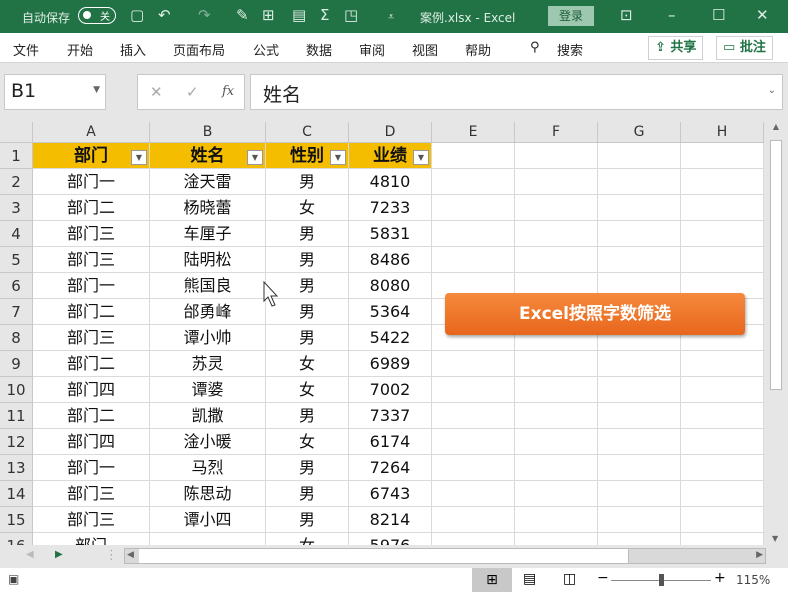 This screenshot has height=592, width=788. I want to click on minimize-icon: –, so click(672, 15).